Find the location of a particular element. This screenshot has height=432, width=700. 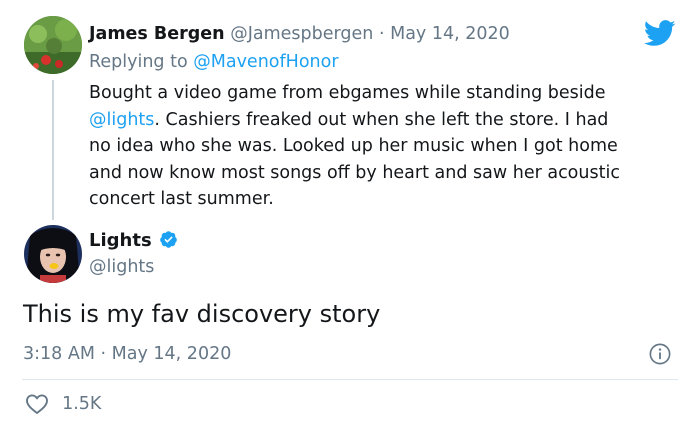

twitter-bird-icon is located at coordinates (660, 33).